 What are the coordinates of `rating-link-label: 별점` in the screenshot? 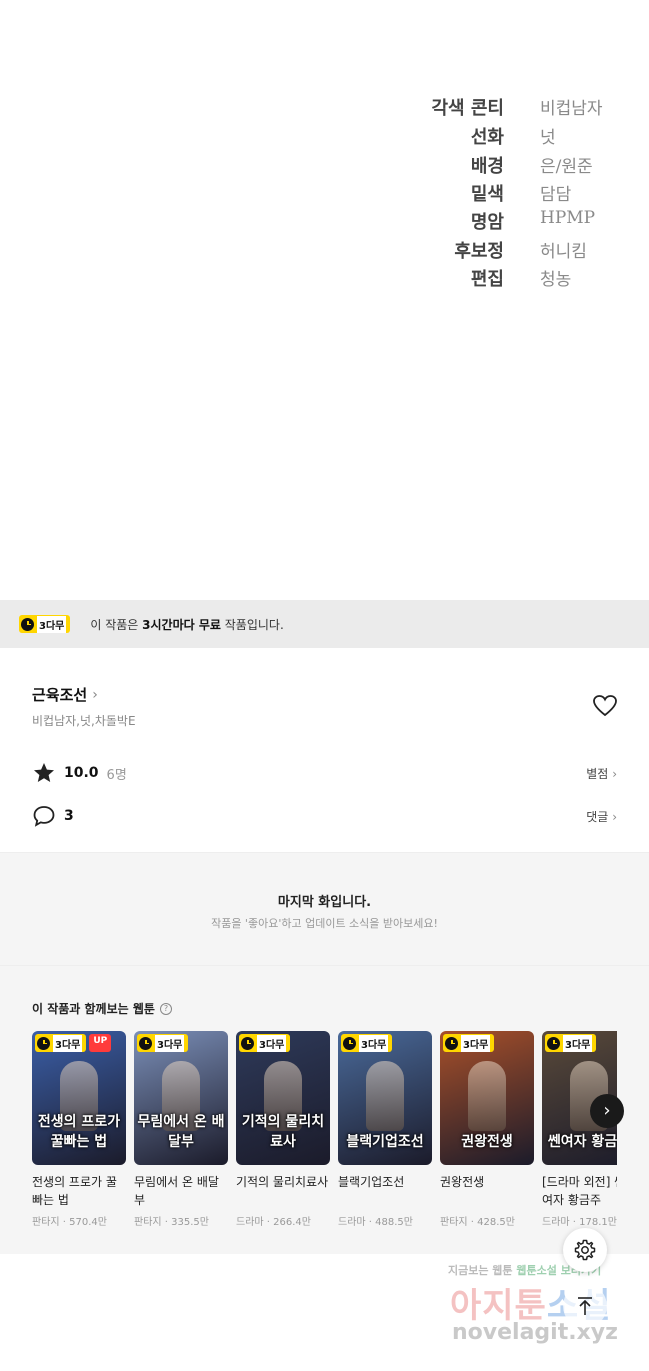 It's located at (597, 773).